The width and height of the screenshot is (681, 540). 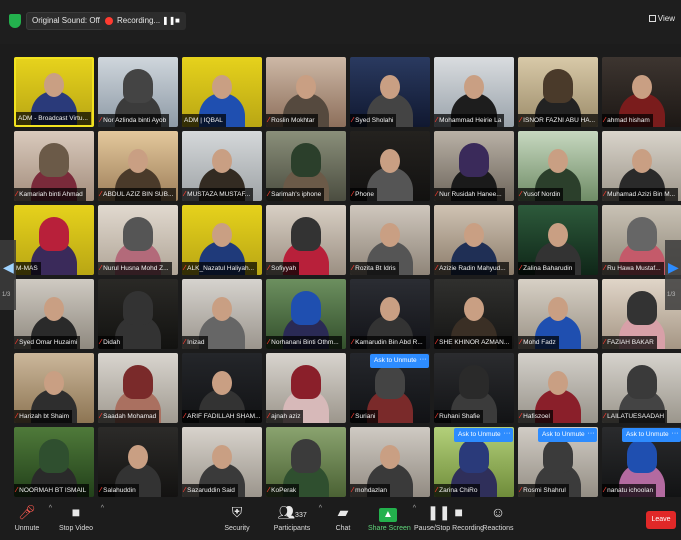 What do you see at coordinates (558, 314) in the screenshot?
I see `participant-tile: ⁄ Mohd Fadz` at bounding box center [558, 314].